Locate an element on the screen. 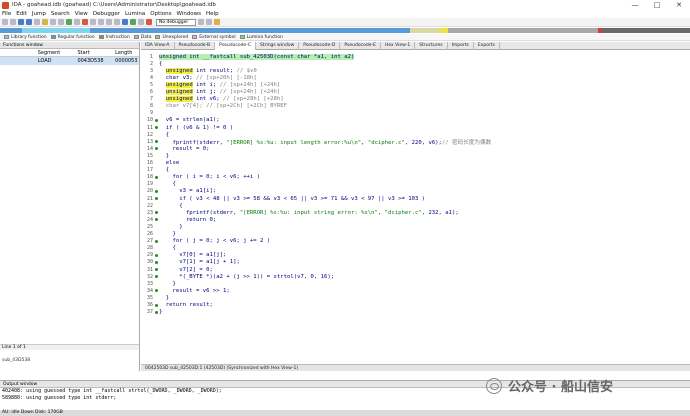 This screenshot has height=416, width=690. menu-help: Help is located at coordinates (212, 14).